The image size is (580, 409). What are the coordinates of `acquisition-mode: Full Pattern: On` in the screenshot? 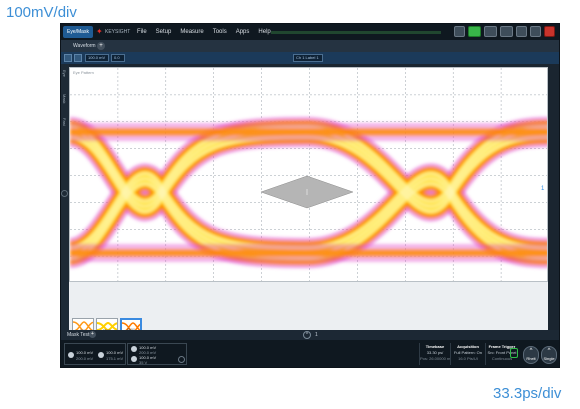 It's located at (467, 352).